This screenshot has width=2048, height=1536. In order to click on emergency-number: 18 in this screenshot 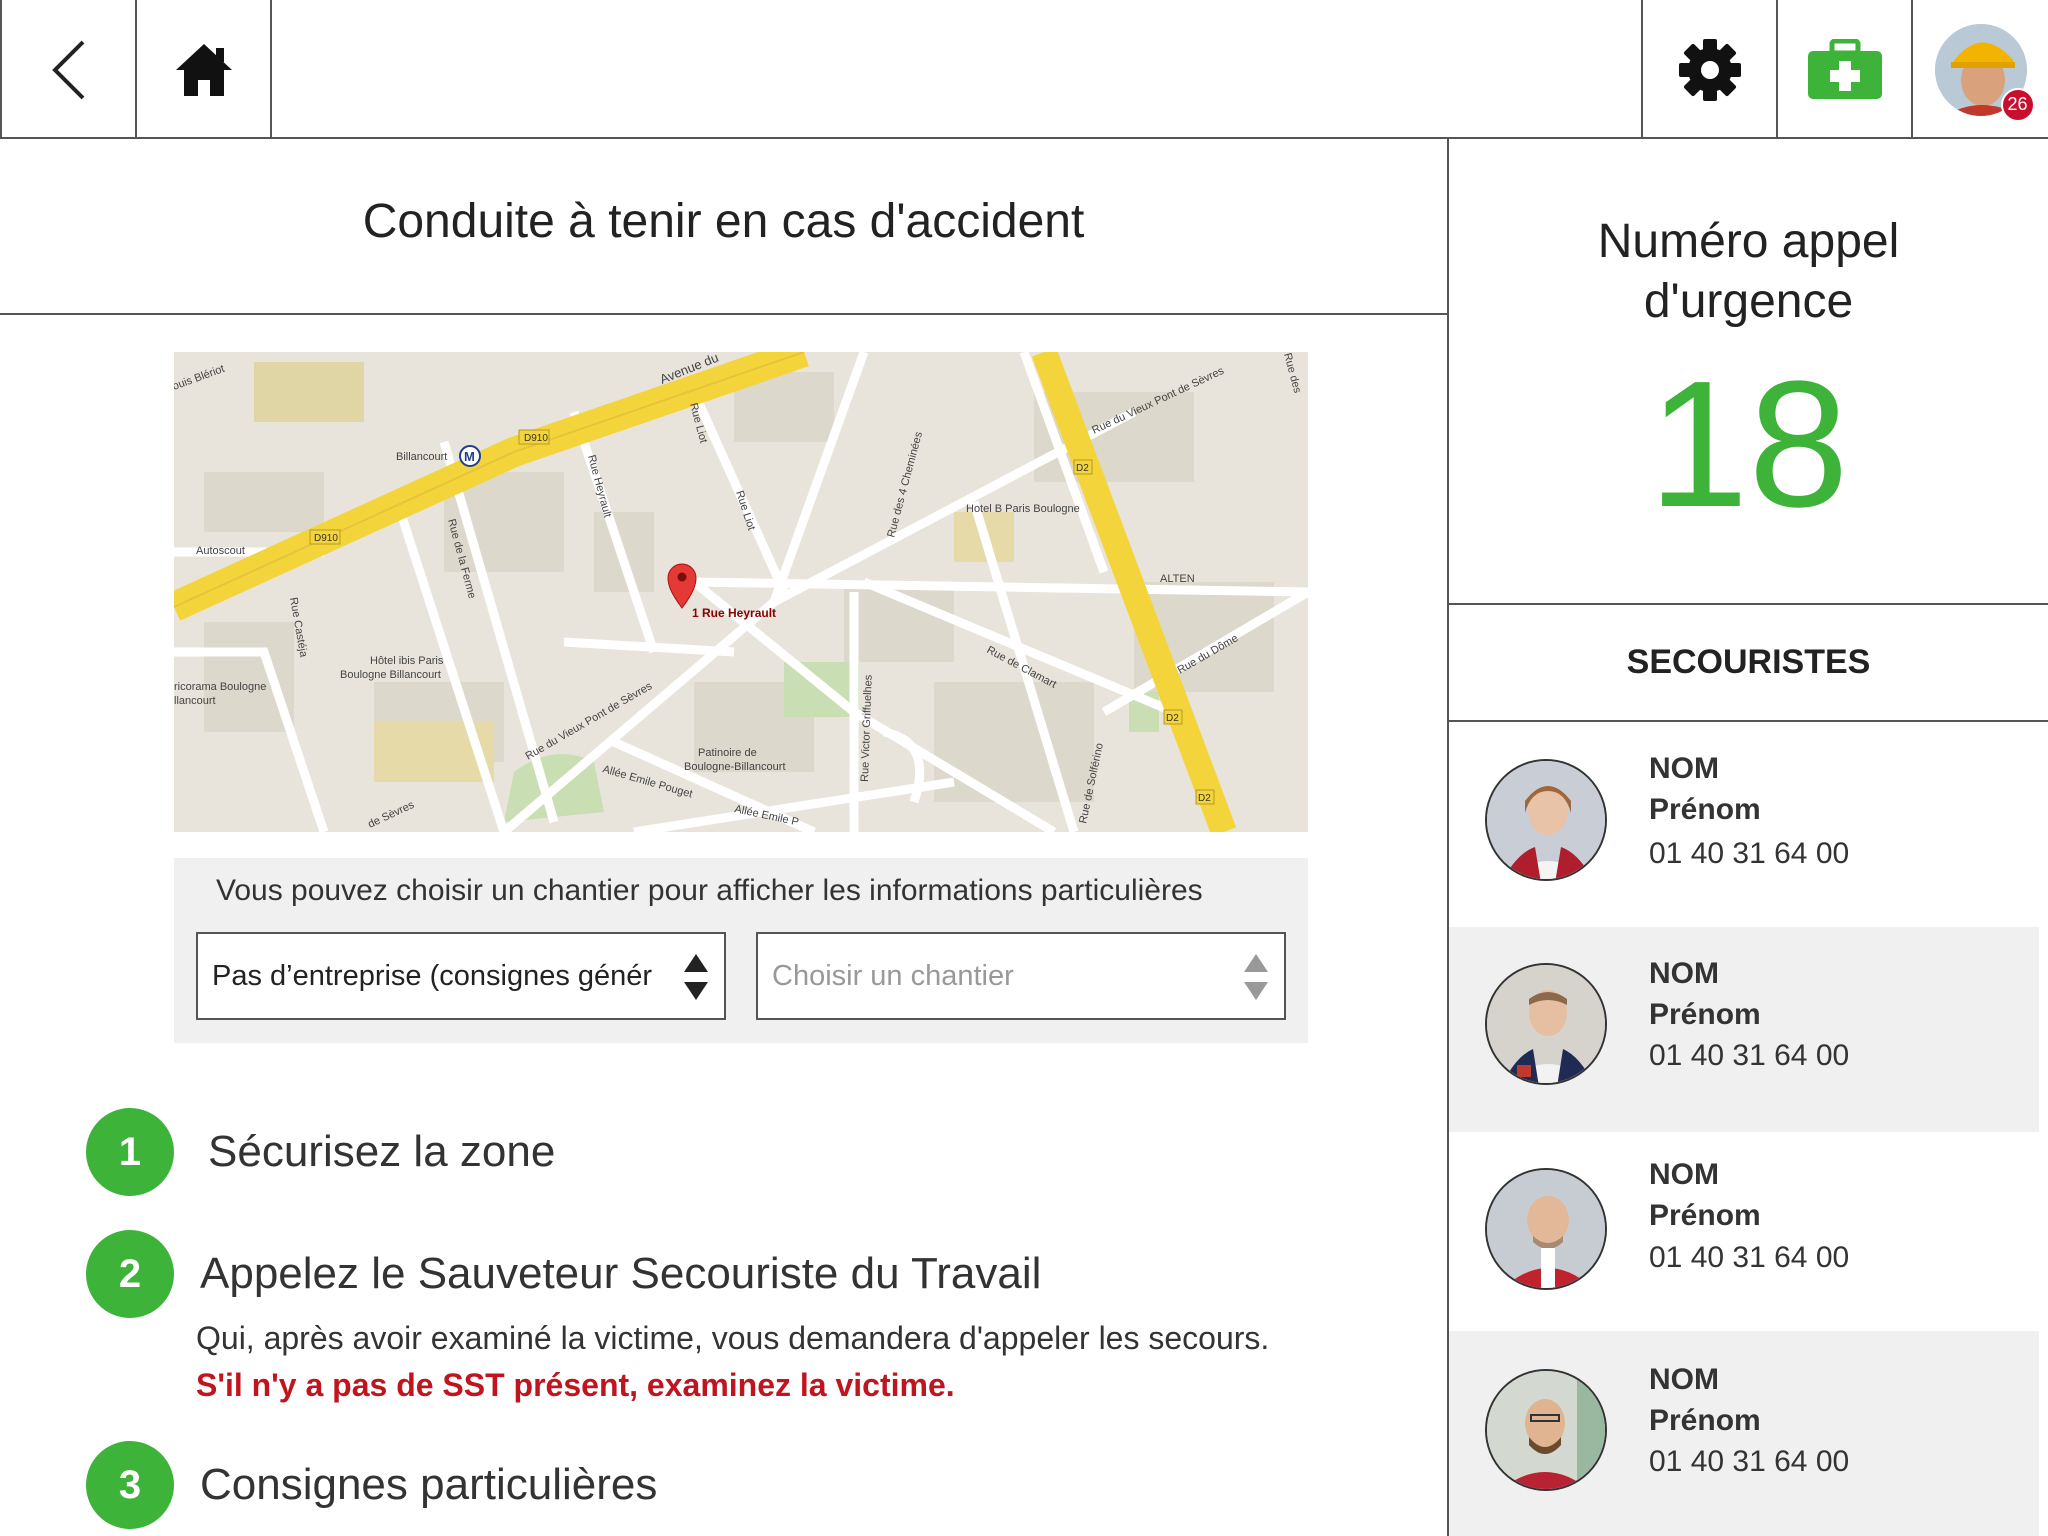, I will do `click(1748, 445)`.